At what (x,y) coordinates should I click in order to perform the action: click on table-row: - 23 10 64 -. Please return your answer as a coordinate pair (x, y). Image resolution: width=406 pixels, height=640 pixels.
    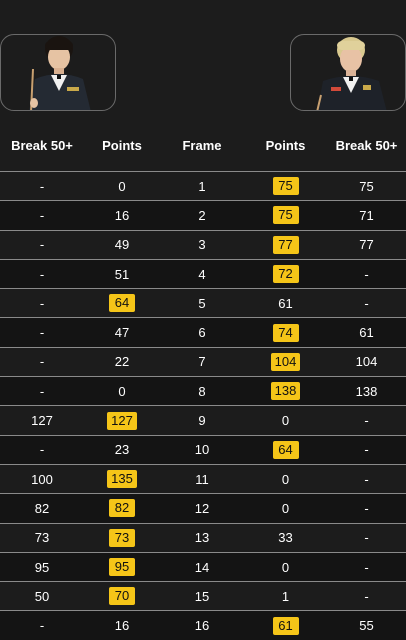
    Looking at the image, I should click on (203, 449).